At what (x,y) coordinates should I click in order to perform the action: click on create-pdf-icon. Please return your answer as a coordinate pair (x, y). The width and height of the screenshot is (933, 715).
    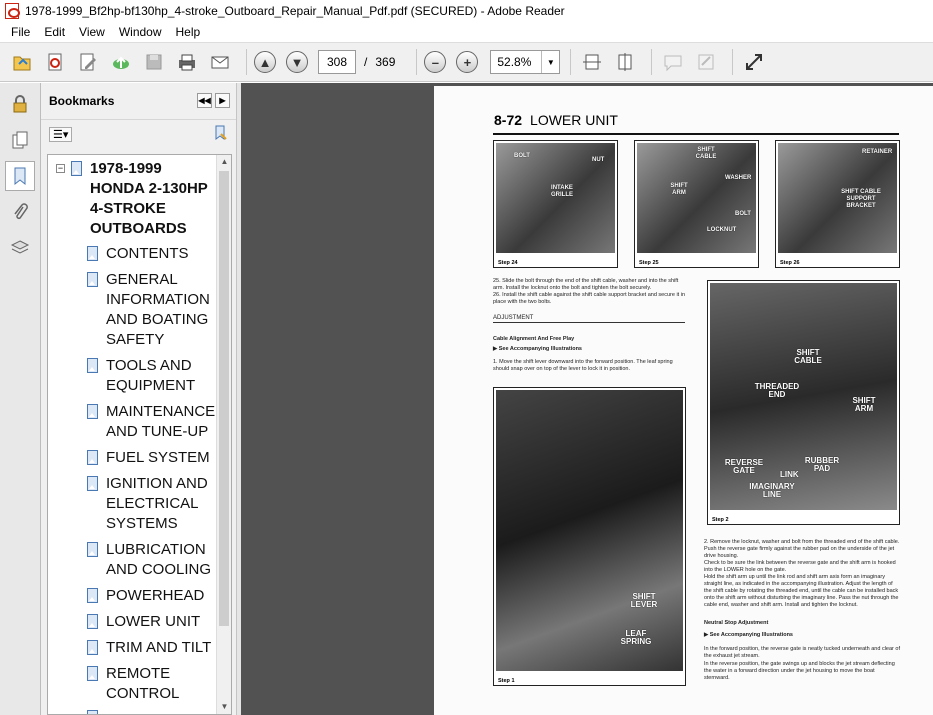
    Looking at the image, I should click on (55, 62).